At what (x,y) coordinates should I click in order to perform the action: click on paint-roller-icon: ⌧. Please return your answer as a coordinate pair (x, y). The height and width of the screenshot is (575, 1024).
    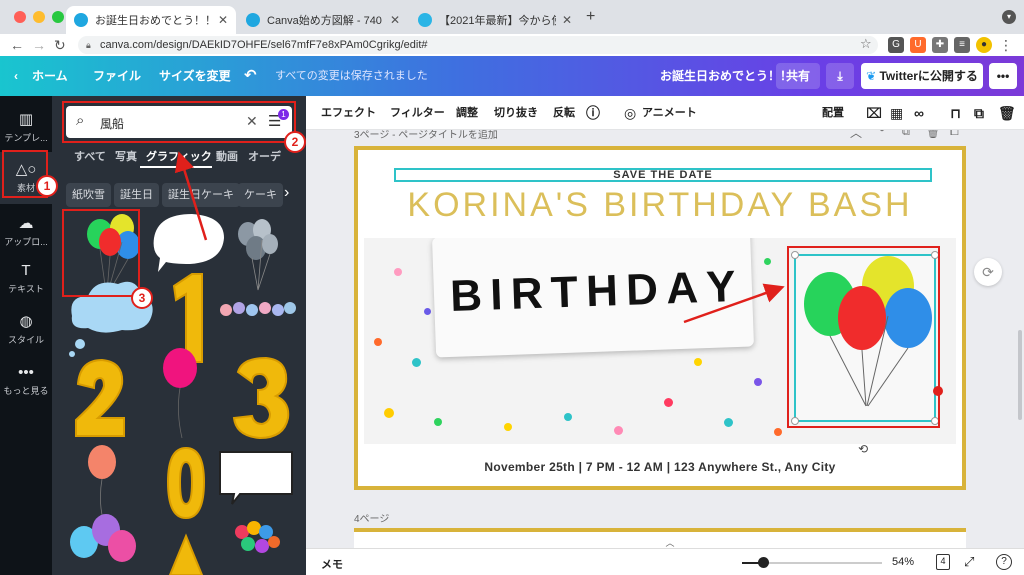
    Looking at the image, I should click on (874, 113).